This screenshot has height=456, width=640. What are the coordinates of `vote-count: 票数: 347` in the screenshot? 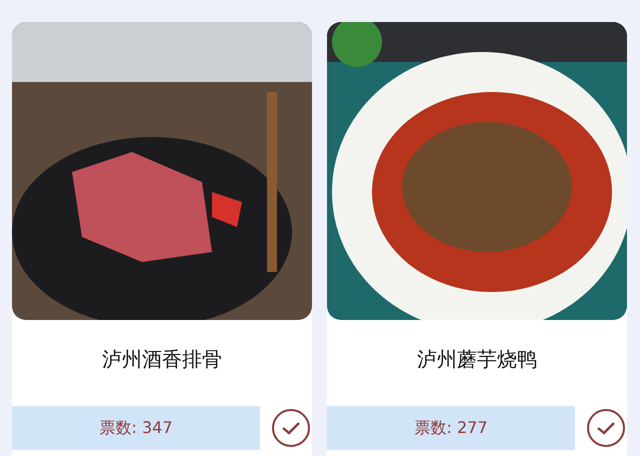 It's located at (136, 428).